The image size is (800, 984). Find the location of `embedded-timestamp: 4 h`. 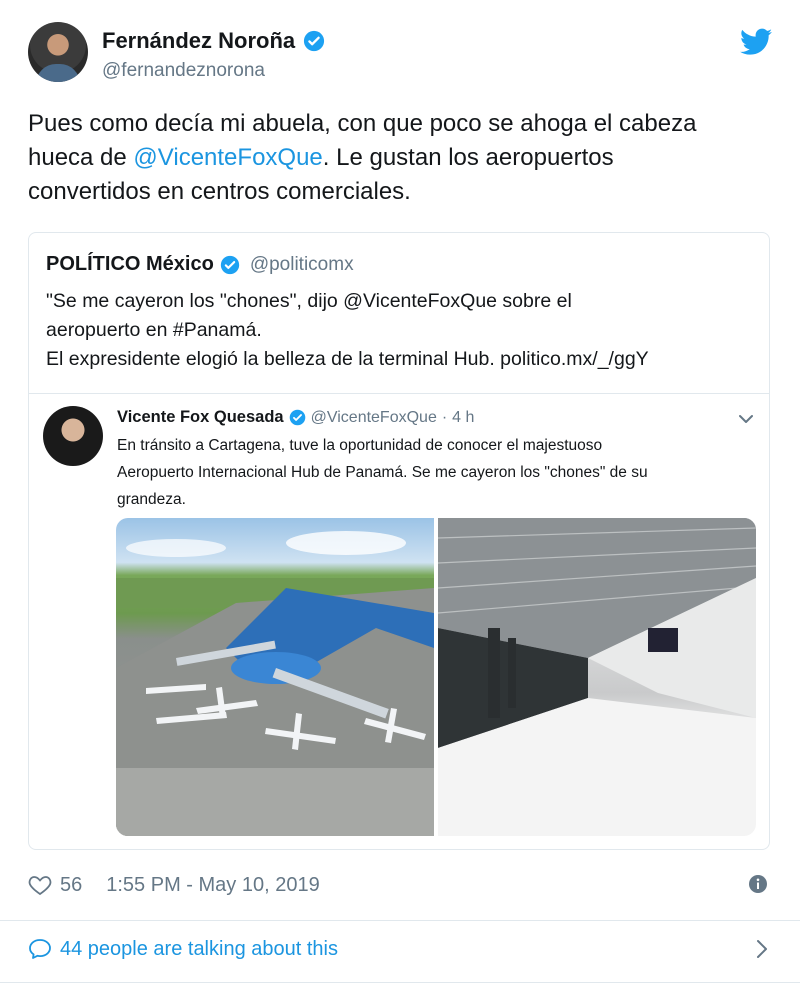

embedded-timestamp: 4 h is located at coordinates (463, 418).